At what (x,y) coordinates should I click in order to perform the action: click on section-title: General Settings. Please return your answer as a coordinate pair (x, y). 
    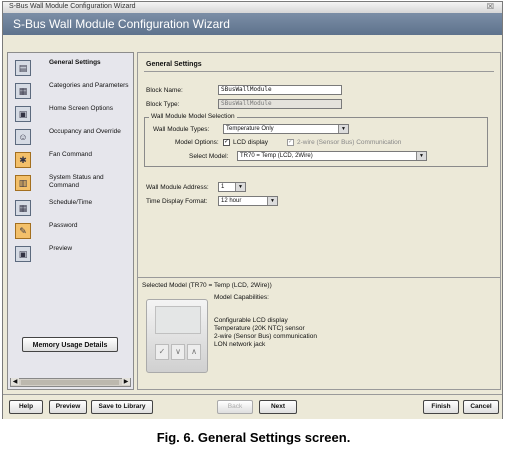
    Looking at the image, I should click on (174, 64).